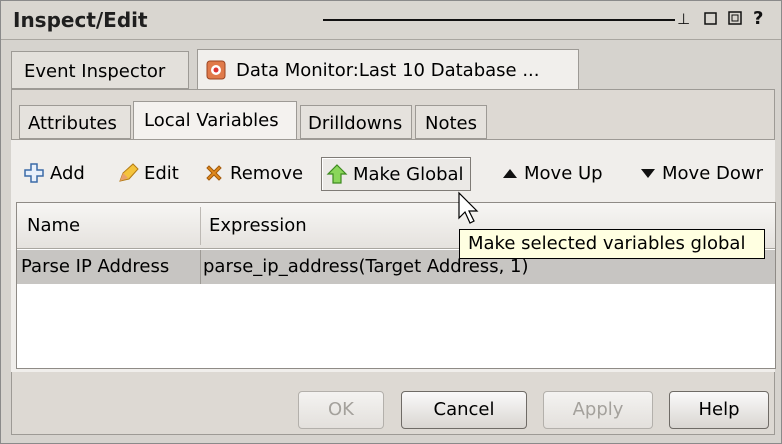  What do you see at coordinates (216, 70) in the screenshot?
I see `data-monitor-icon` at bounding box center [216, 70].